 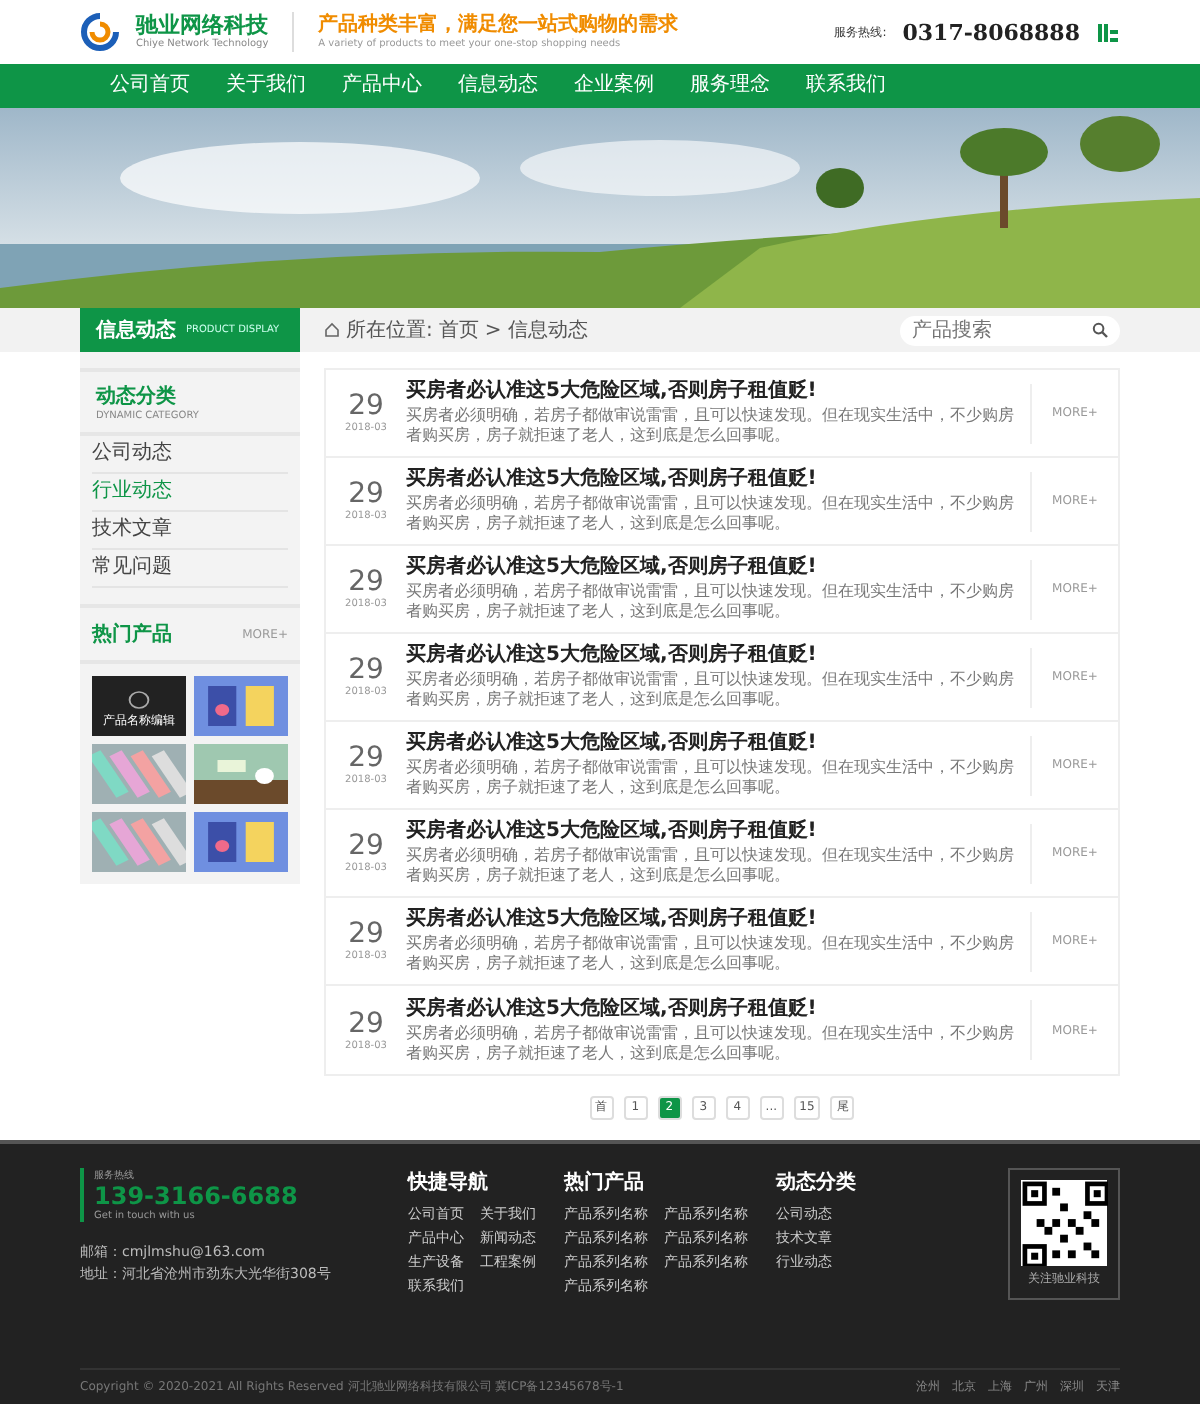 I want to click on logo-icon, so click(x=100, y=32).